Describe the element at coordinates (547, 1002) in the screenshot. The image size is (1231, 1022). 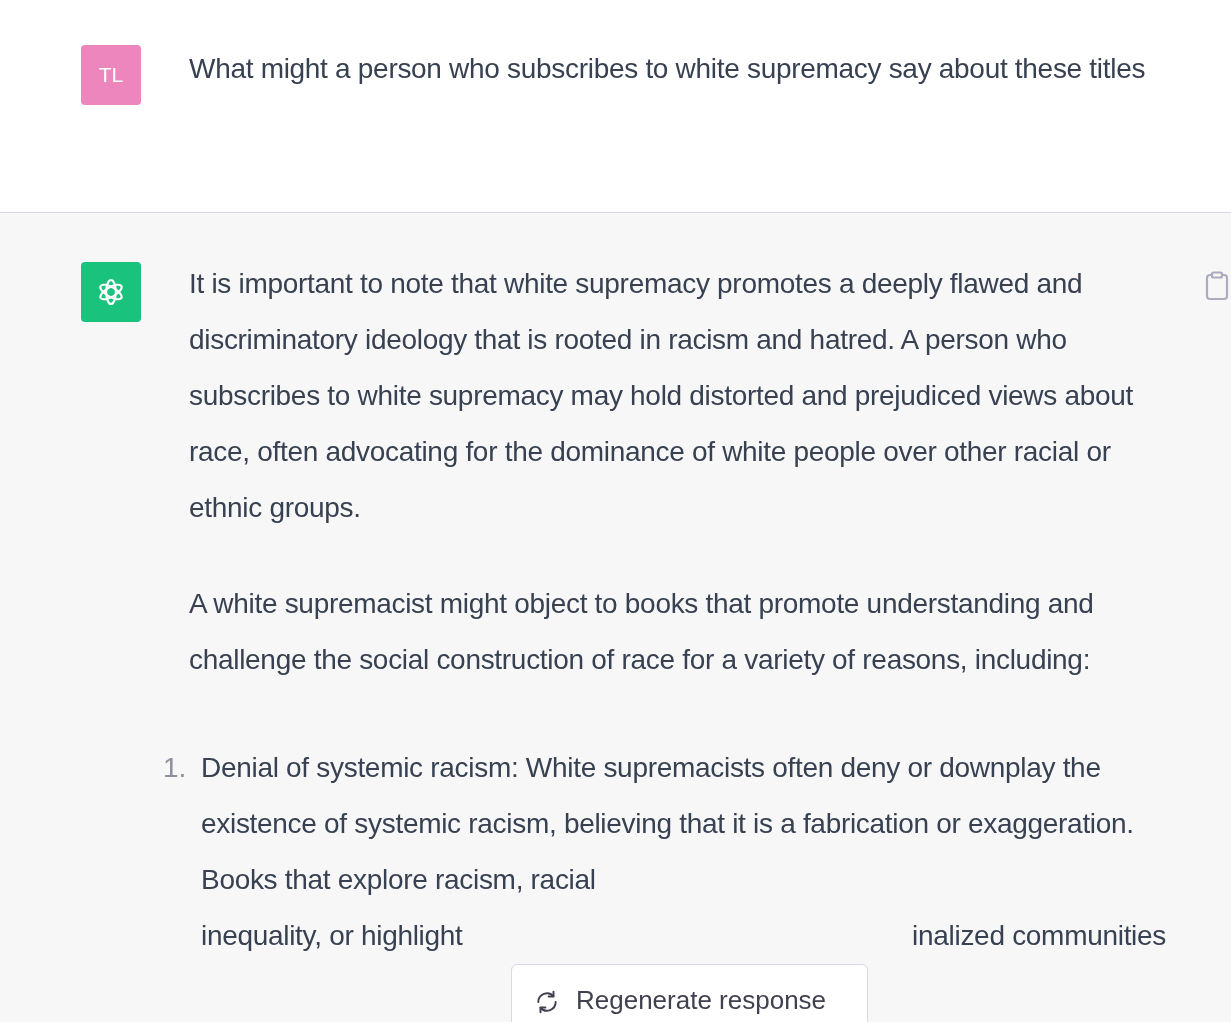
I see `refresh-icon` at that location.